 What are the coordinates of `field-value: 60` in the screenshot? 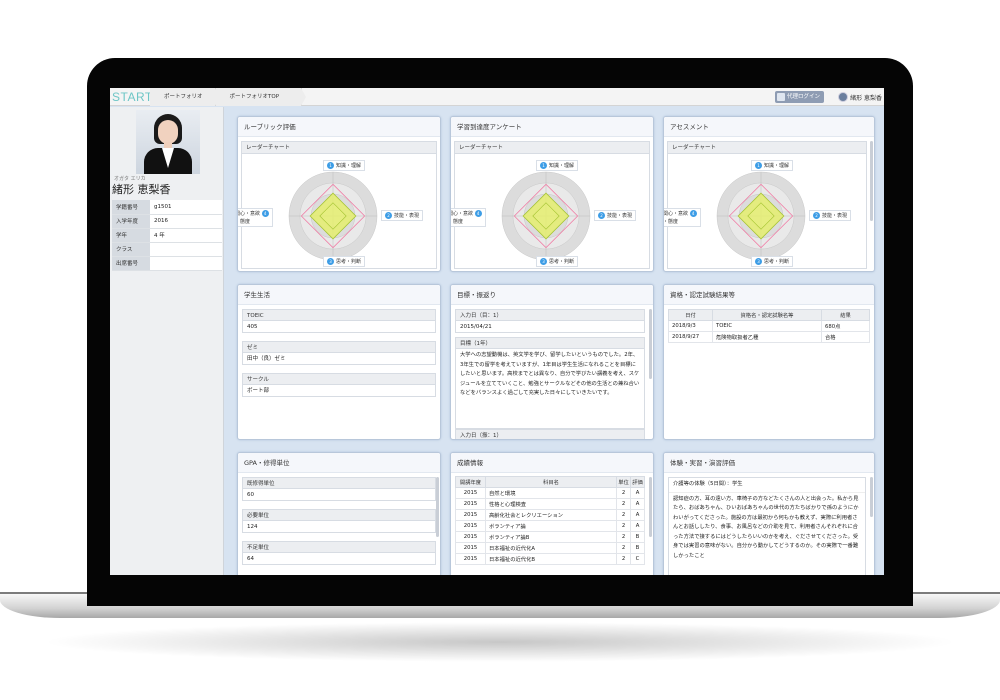 It's located at (339, 495).